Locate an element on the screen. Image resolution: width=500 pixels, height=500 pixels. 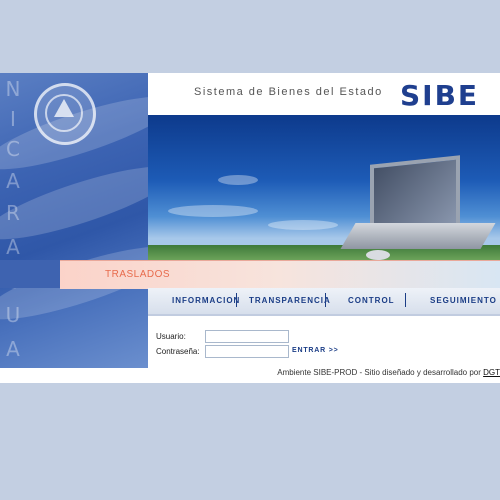
username-field is located at coordinates (247, 336).